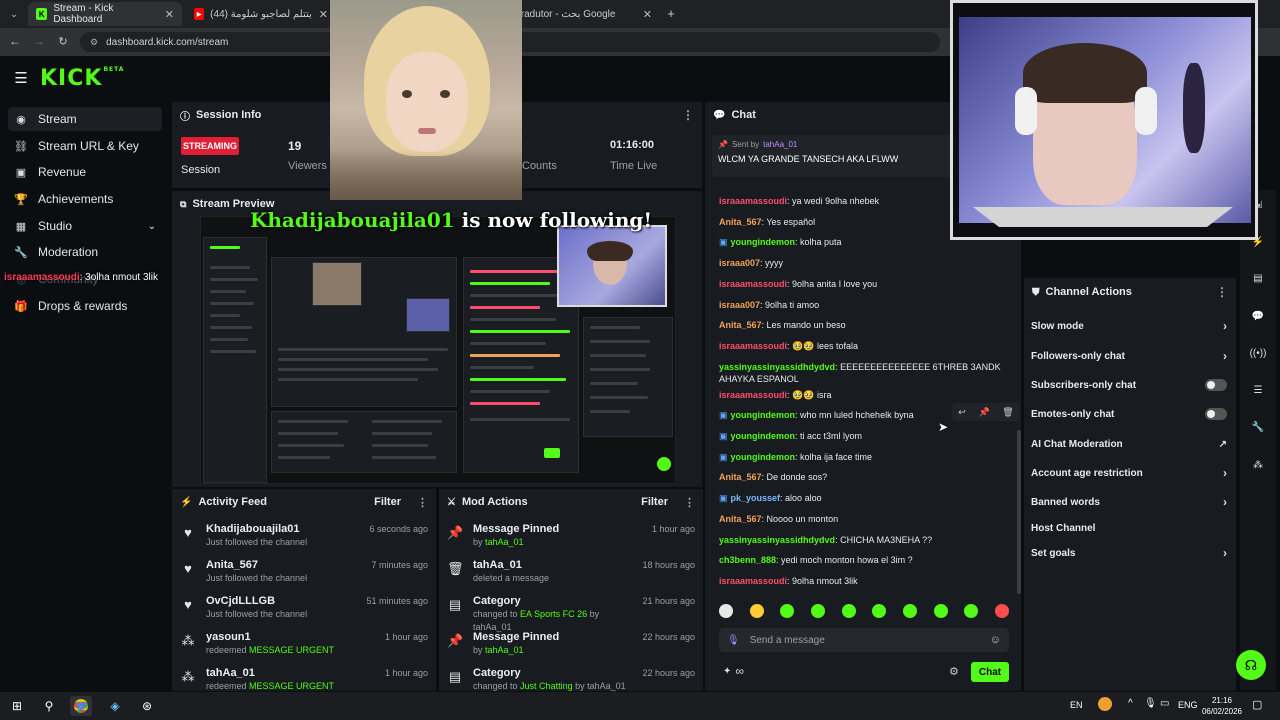 This screenshot has height=720, width=1280. What do you see at coordinates (81, 706) in the screenshot?
I see `chrome-taskbar-icon` at bounding box center [81, 706].